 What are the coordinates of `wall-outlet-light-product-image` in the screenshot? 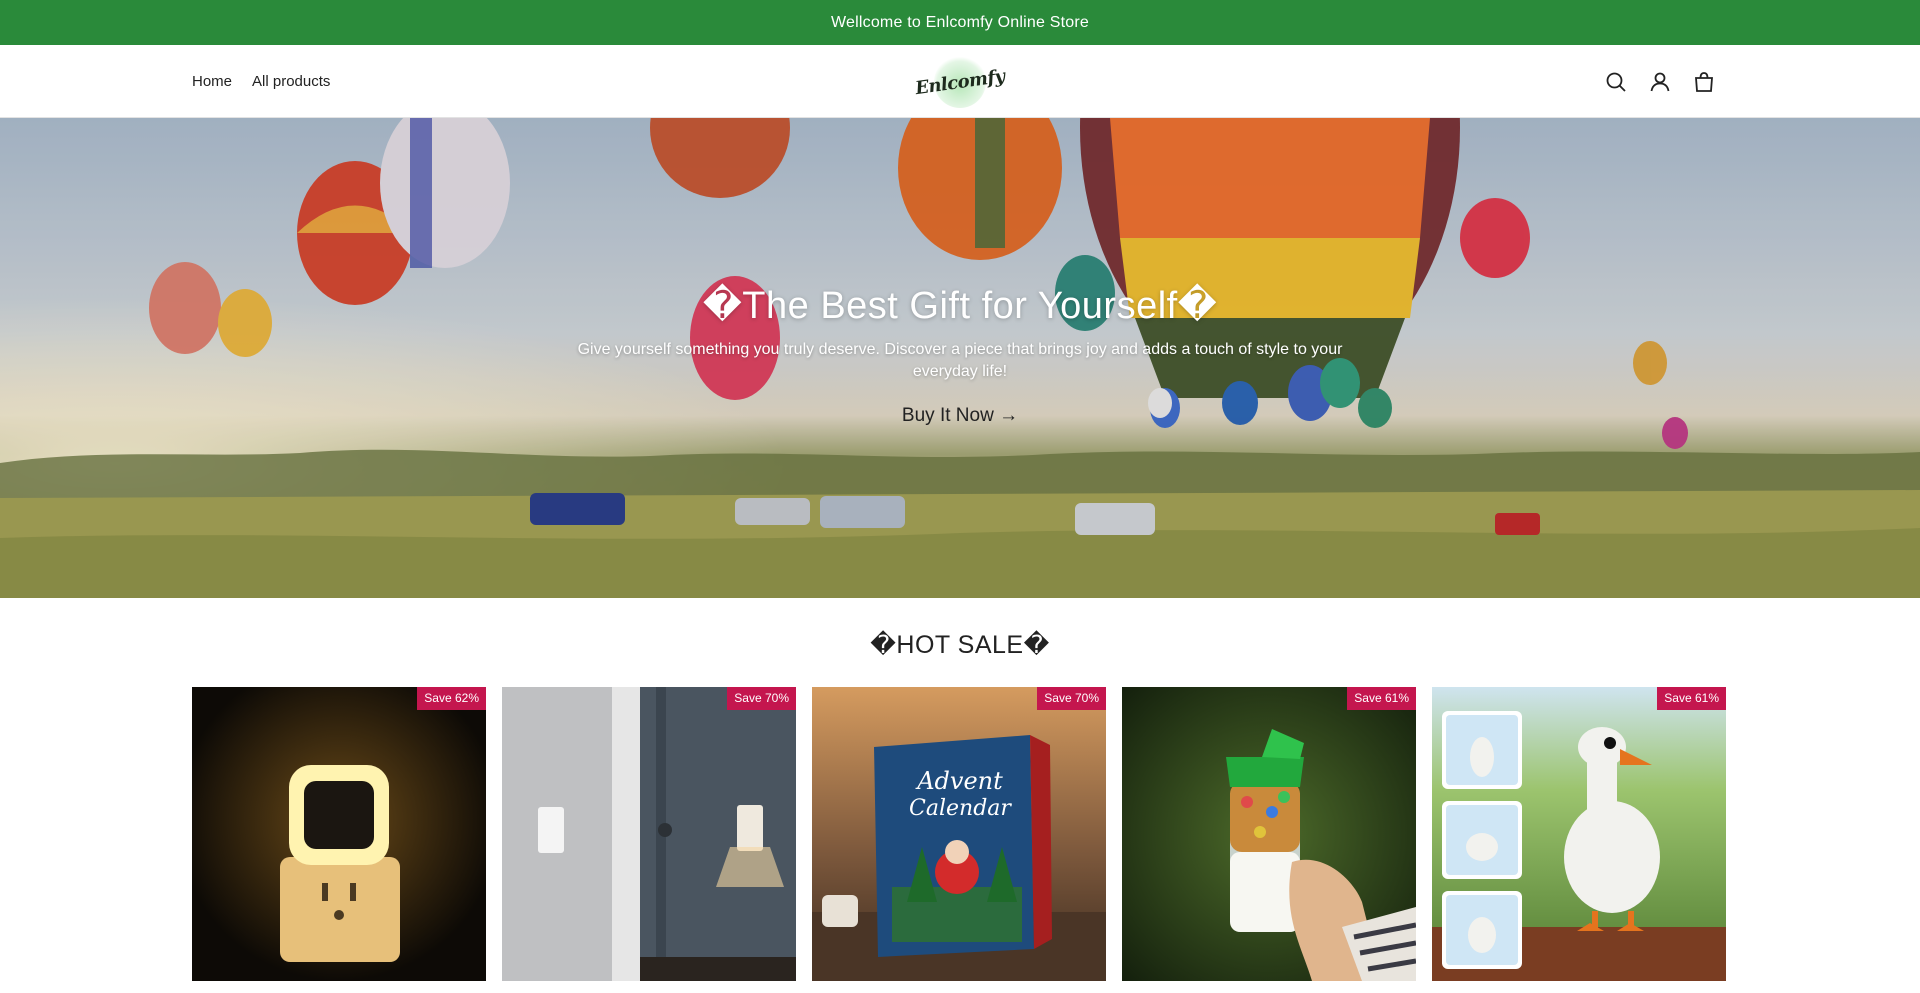 It's located at (649, 834).